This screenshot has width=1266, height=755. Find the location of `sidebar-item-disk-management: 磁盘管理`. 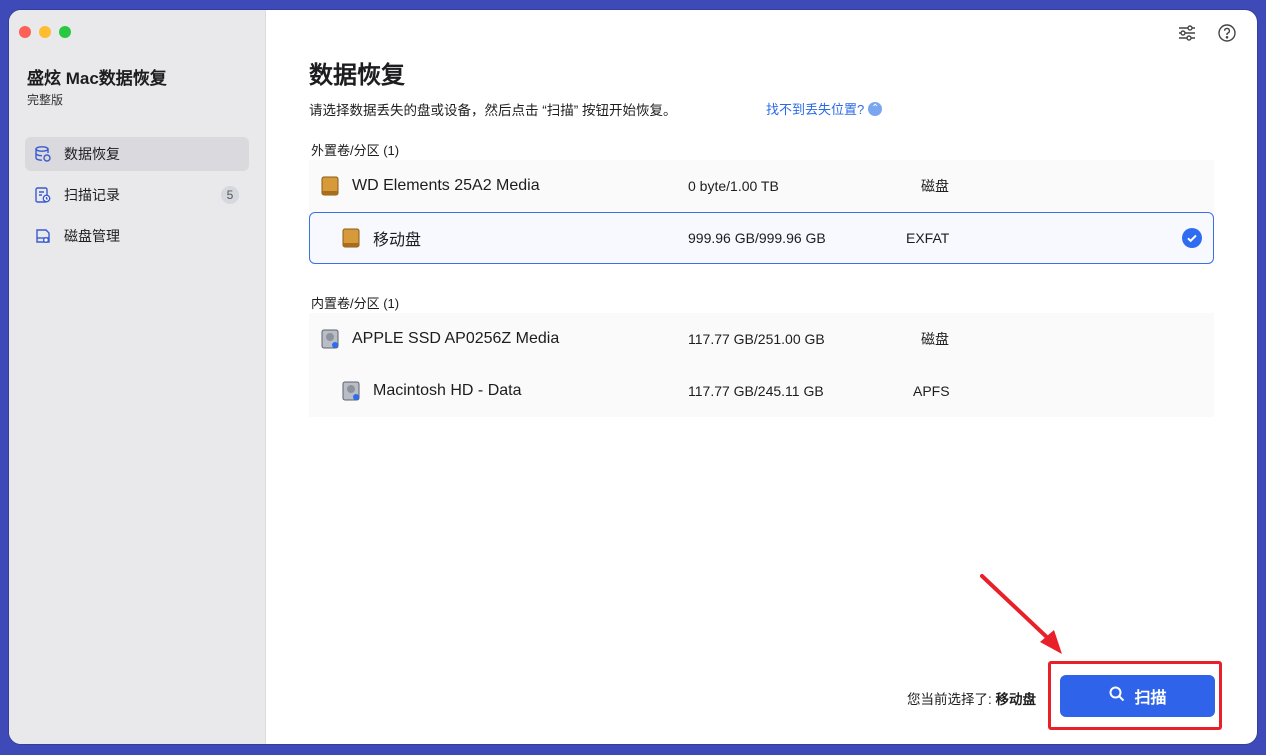

sidebar-item-disk-management: 磁盘管理 is located at coordinates (137, 236).